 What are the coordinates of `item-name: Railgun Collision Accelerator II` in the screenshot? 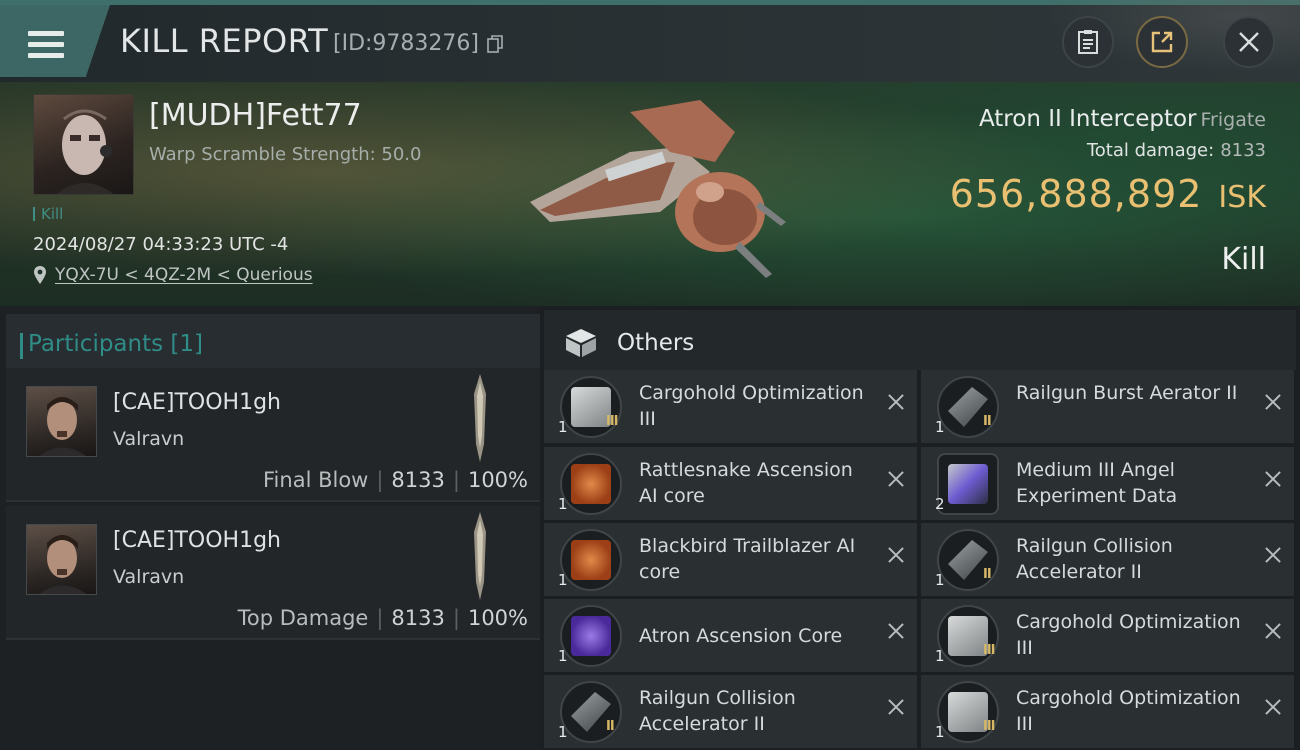 It's located at (717, 711).